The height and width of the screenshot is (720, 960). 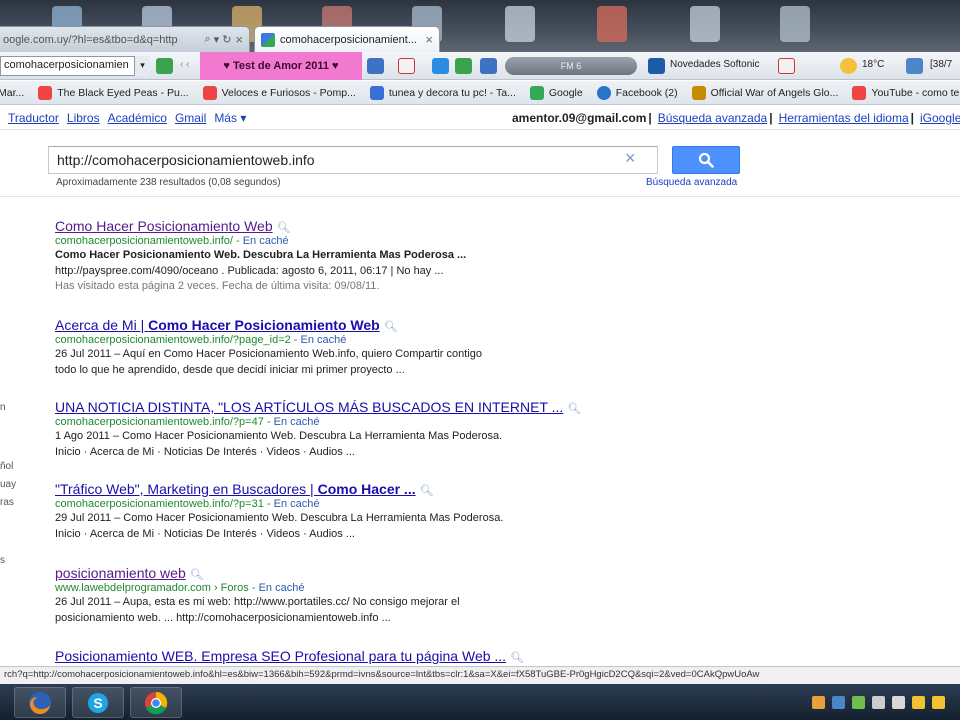 I want to click on result-title-link: Como Hacer Posicionamiento Web, so click(x=164, y=226).